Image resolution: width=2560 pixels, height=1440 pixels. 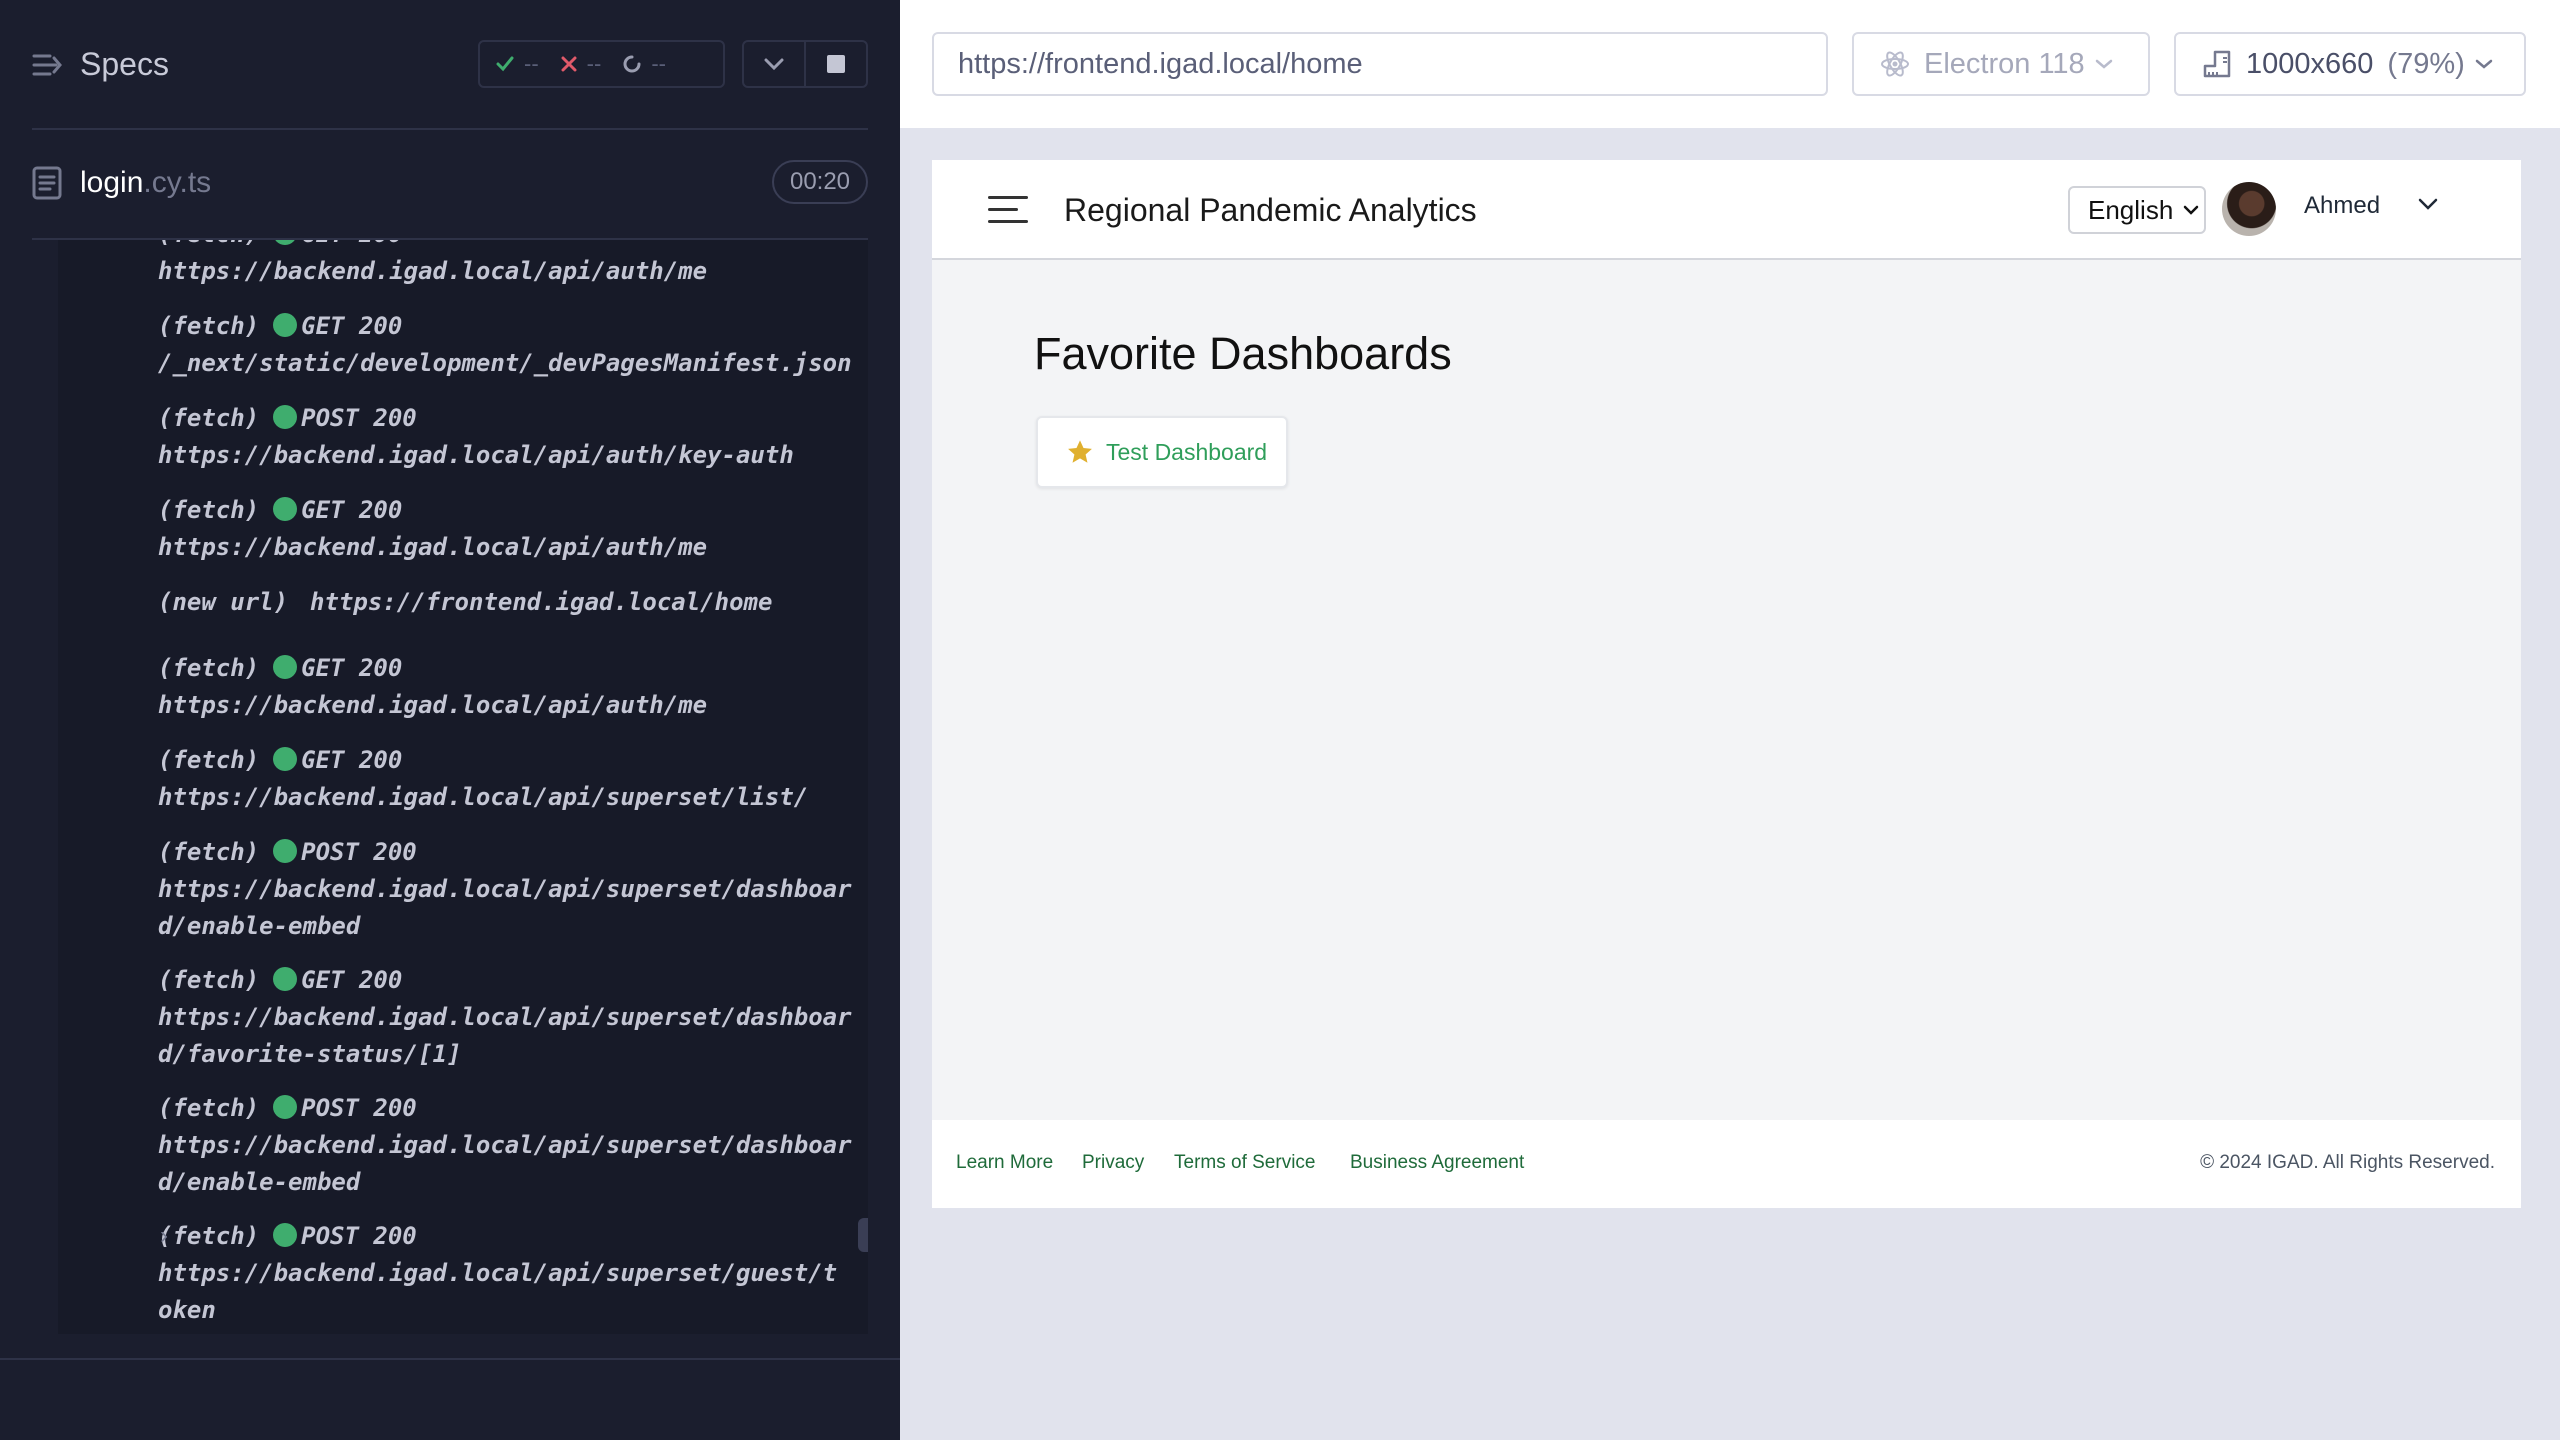 I want to click on privacy-link: Privacy, so click(x=1113, y=1163).